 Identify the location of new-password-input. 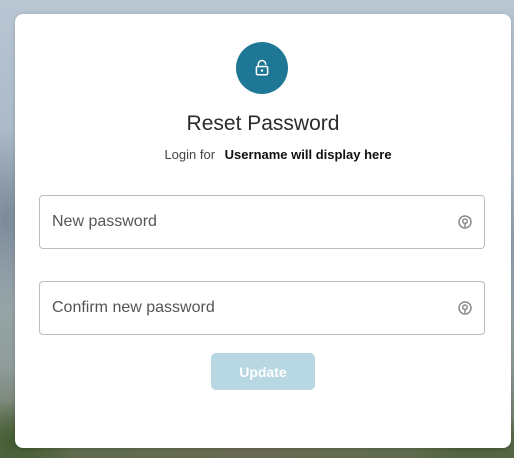
(247, 222).